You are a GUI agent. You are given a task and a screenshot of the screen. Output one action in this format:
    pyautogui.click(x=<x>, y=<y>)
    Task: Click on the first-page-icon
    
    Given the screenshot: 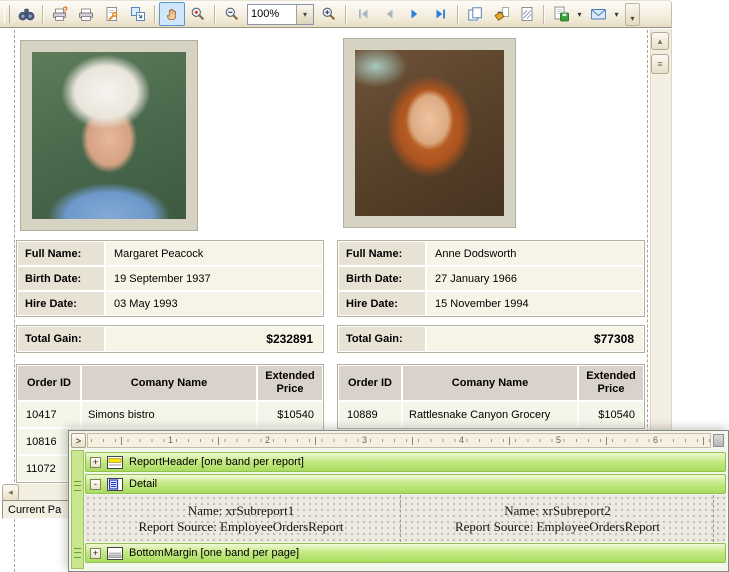 What is the action you would take?
    pyautogui.click(x=363, y=14)
    